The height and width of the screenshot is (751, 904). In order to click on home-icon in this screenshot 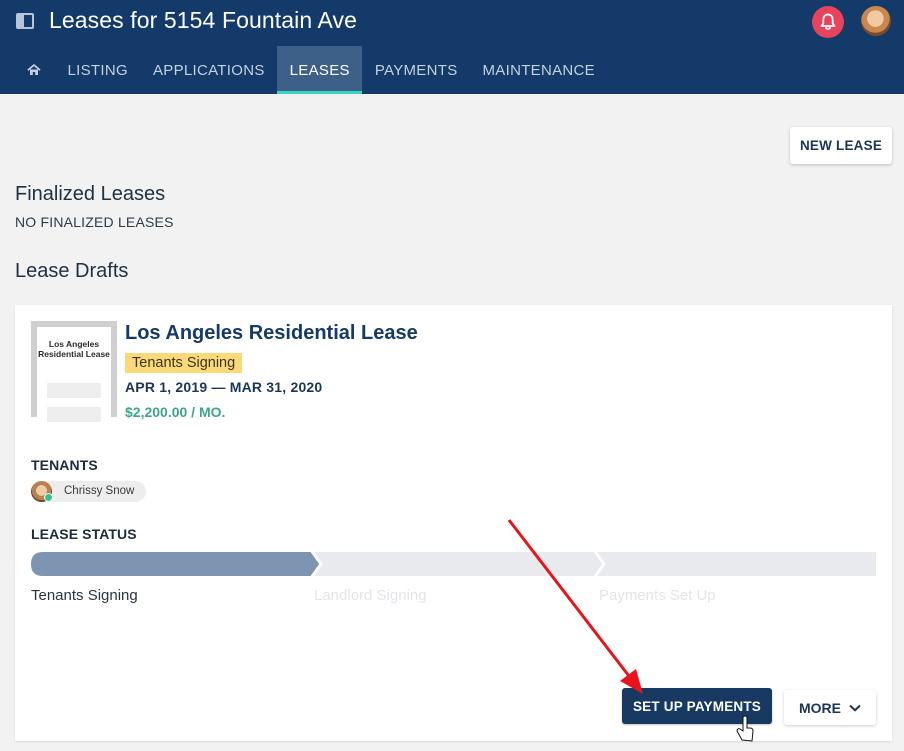, I will do `click(34, 69)`.